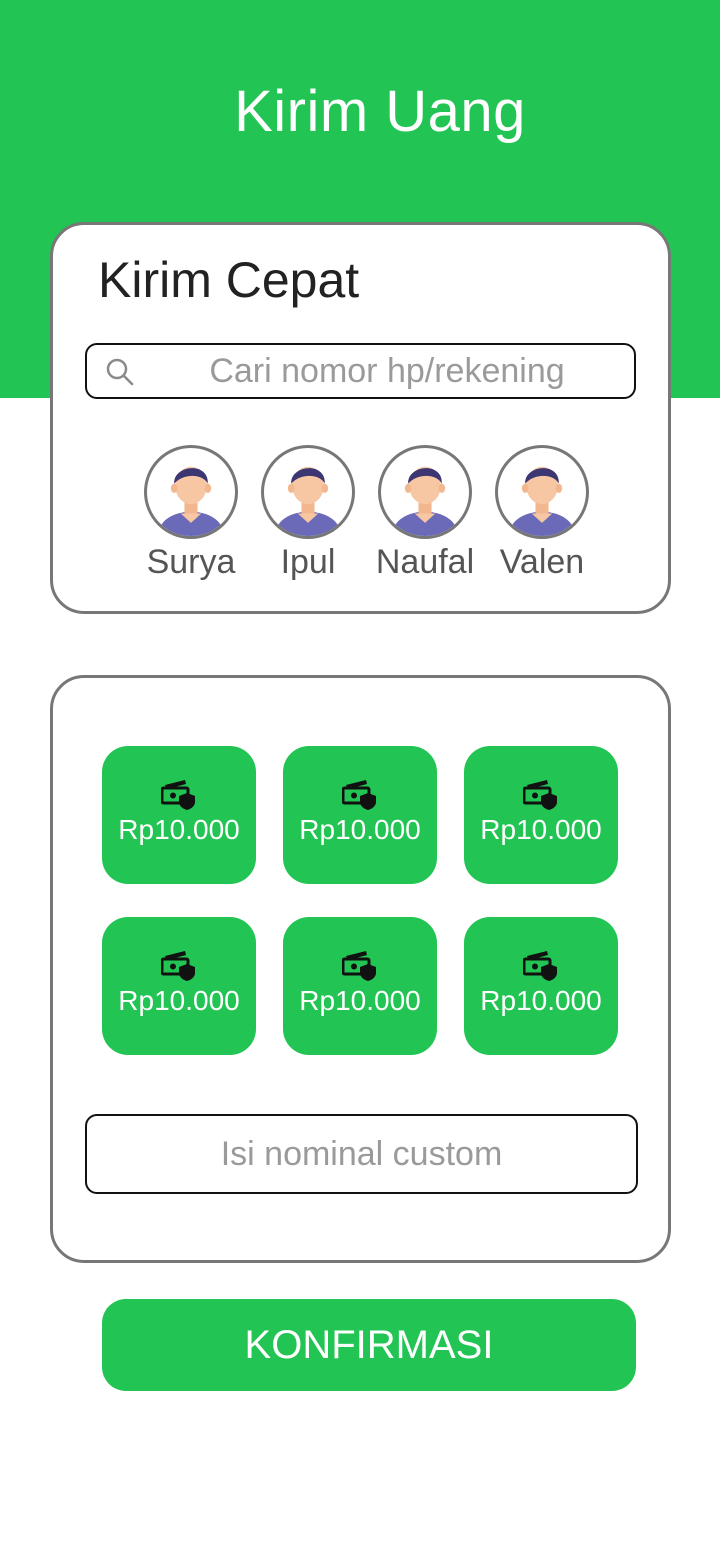  What do you see at coordinates (120, 372) in the screenshot?
I see `search-icon` at bounding box center [120, 372].